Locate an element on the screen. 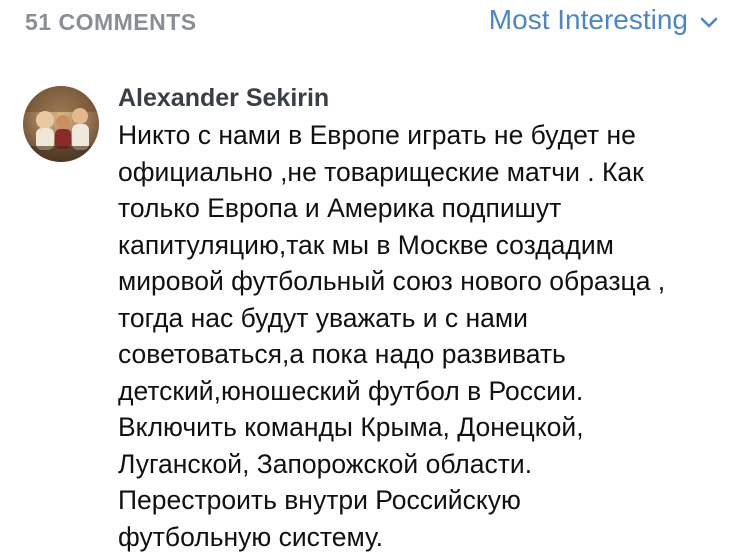  comment-text-line: футбольную систему. is located at coordinates (422, 537).